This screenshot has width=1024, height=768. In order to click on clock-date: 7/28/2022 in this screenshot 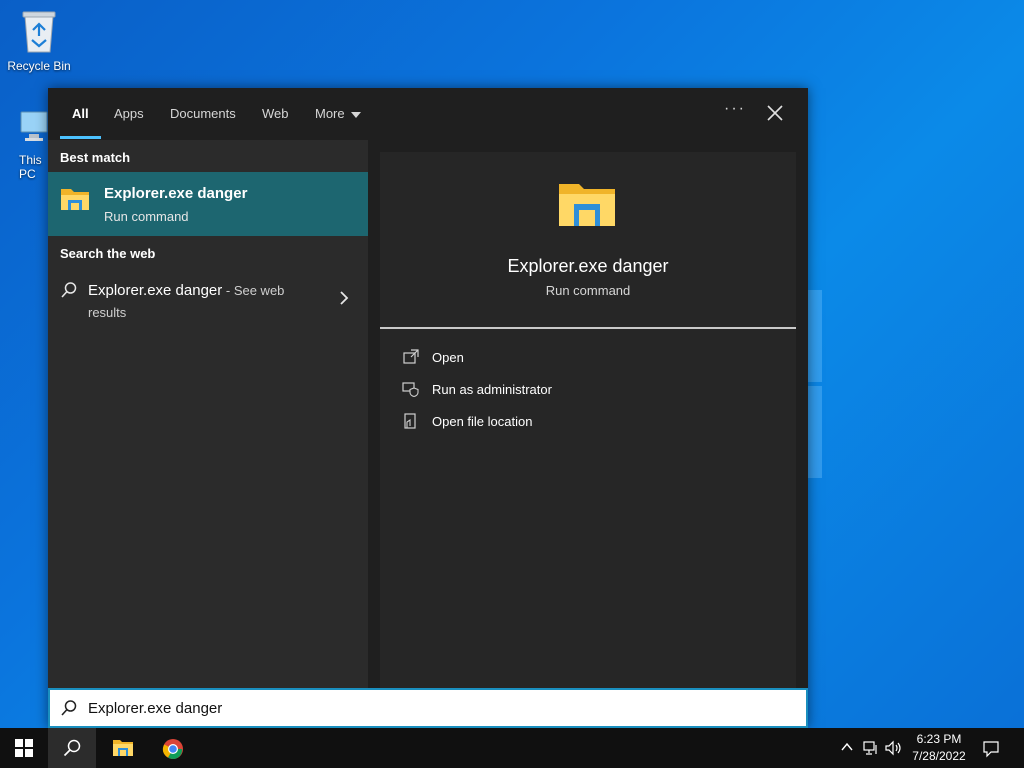, I will do `click(939, 756)`.